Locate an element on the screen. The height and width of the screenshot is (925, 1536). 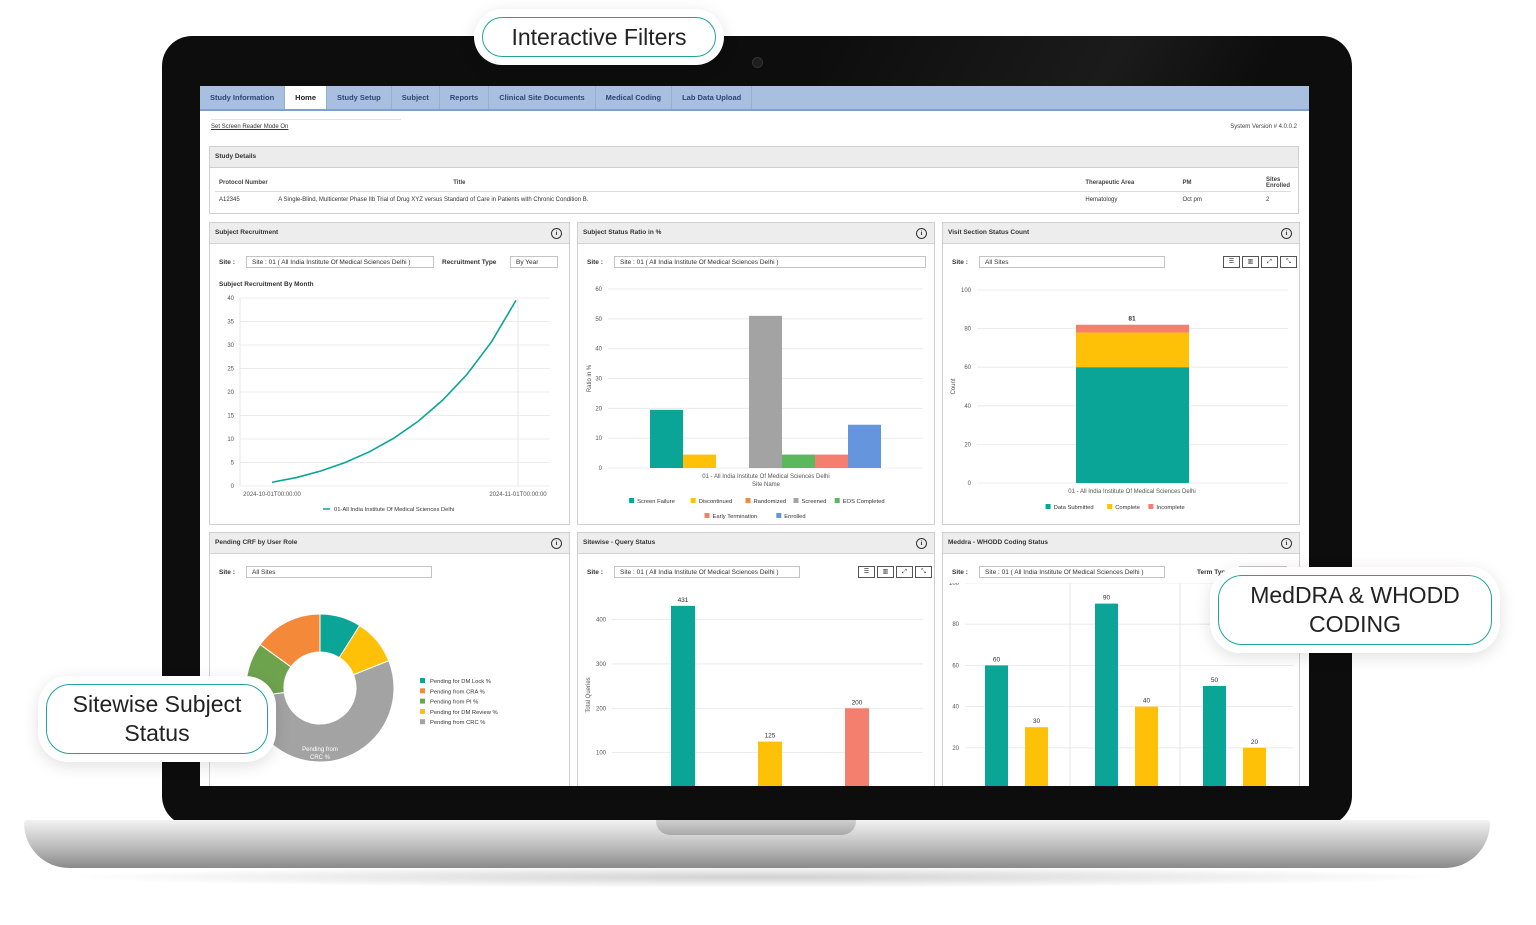
tab-lab-data-upload: Lab Data Upload is located at coordinates (712, 97).